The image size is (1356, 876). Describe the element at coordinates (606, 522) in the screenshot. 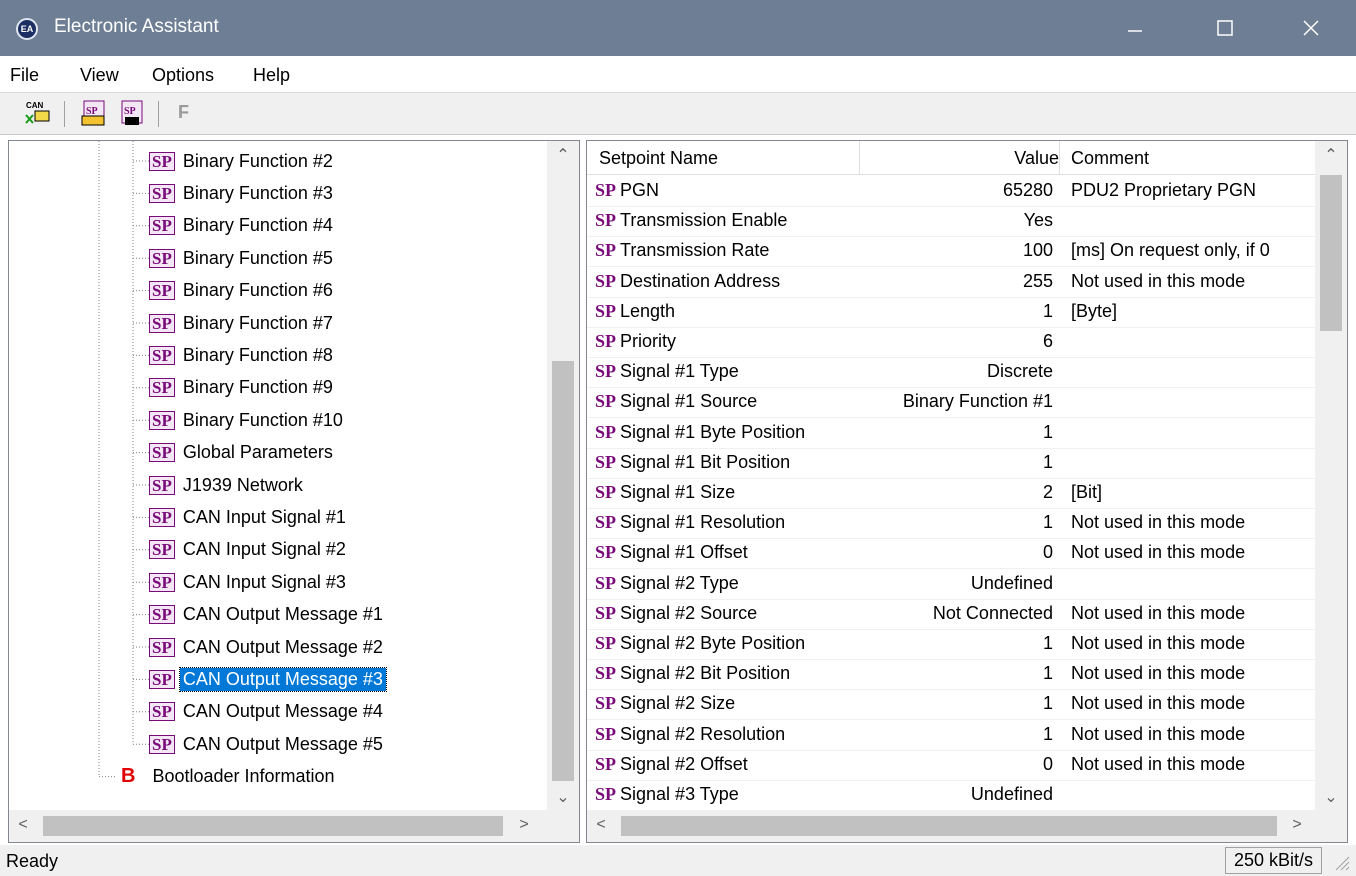

I see `setpoint-icon: SP` at that location.